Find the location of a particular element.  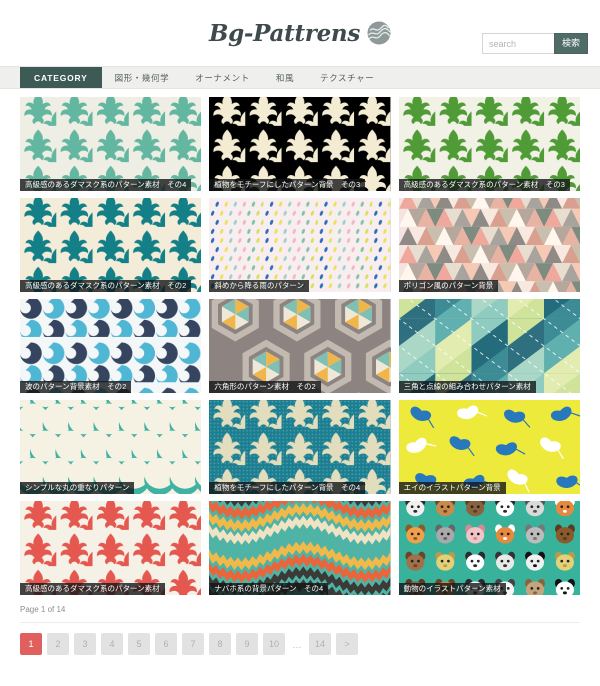

page-count-label: Page 1 of 14 is located at coordinates (300, 614).